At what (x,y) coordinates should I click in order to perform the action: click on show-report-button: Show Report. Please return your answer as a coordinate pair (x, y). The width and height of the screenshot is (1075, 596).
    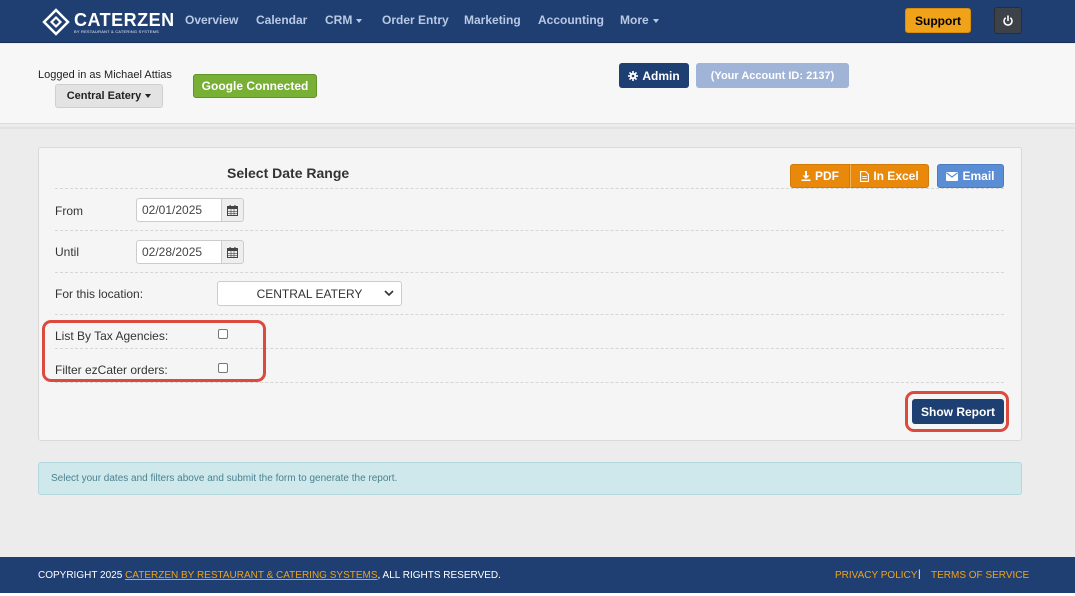
    Looking at the image, I should click on (958, 411).